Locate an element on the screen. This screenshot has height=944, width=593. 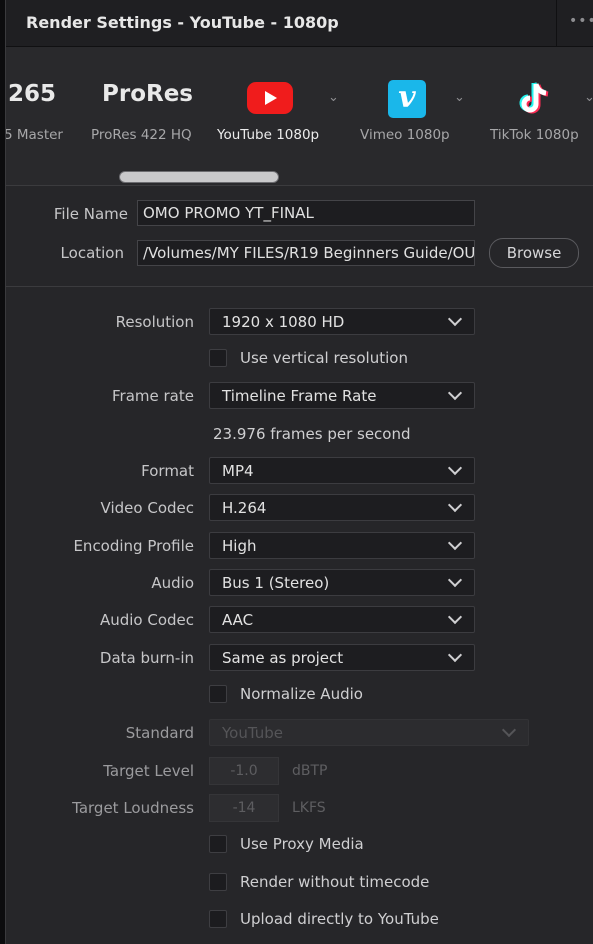
data-burn-in-dropdown: Same as project is located at coordinates (342, 657).